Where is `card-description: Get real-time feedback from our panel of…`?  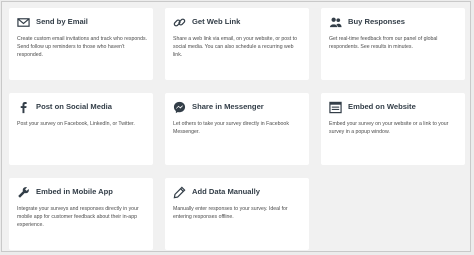 card-description: Get real-time feedback from our panel of… is located at coordinates (383, 43).